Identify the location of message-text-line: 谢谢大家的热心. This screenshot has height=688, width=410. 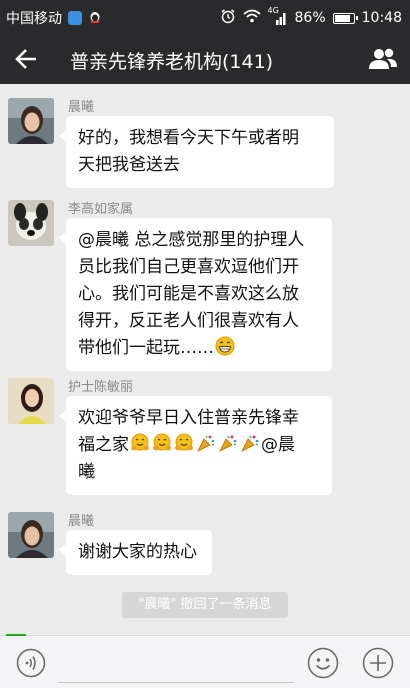
(137, 552).